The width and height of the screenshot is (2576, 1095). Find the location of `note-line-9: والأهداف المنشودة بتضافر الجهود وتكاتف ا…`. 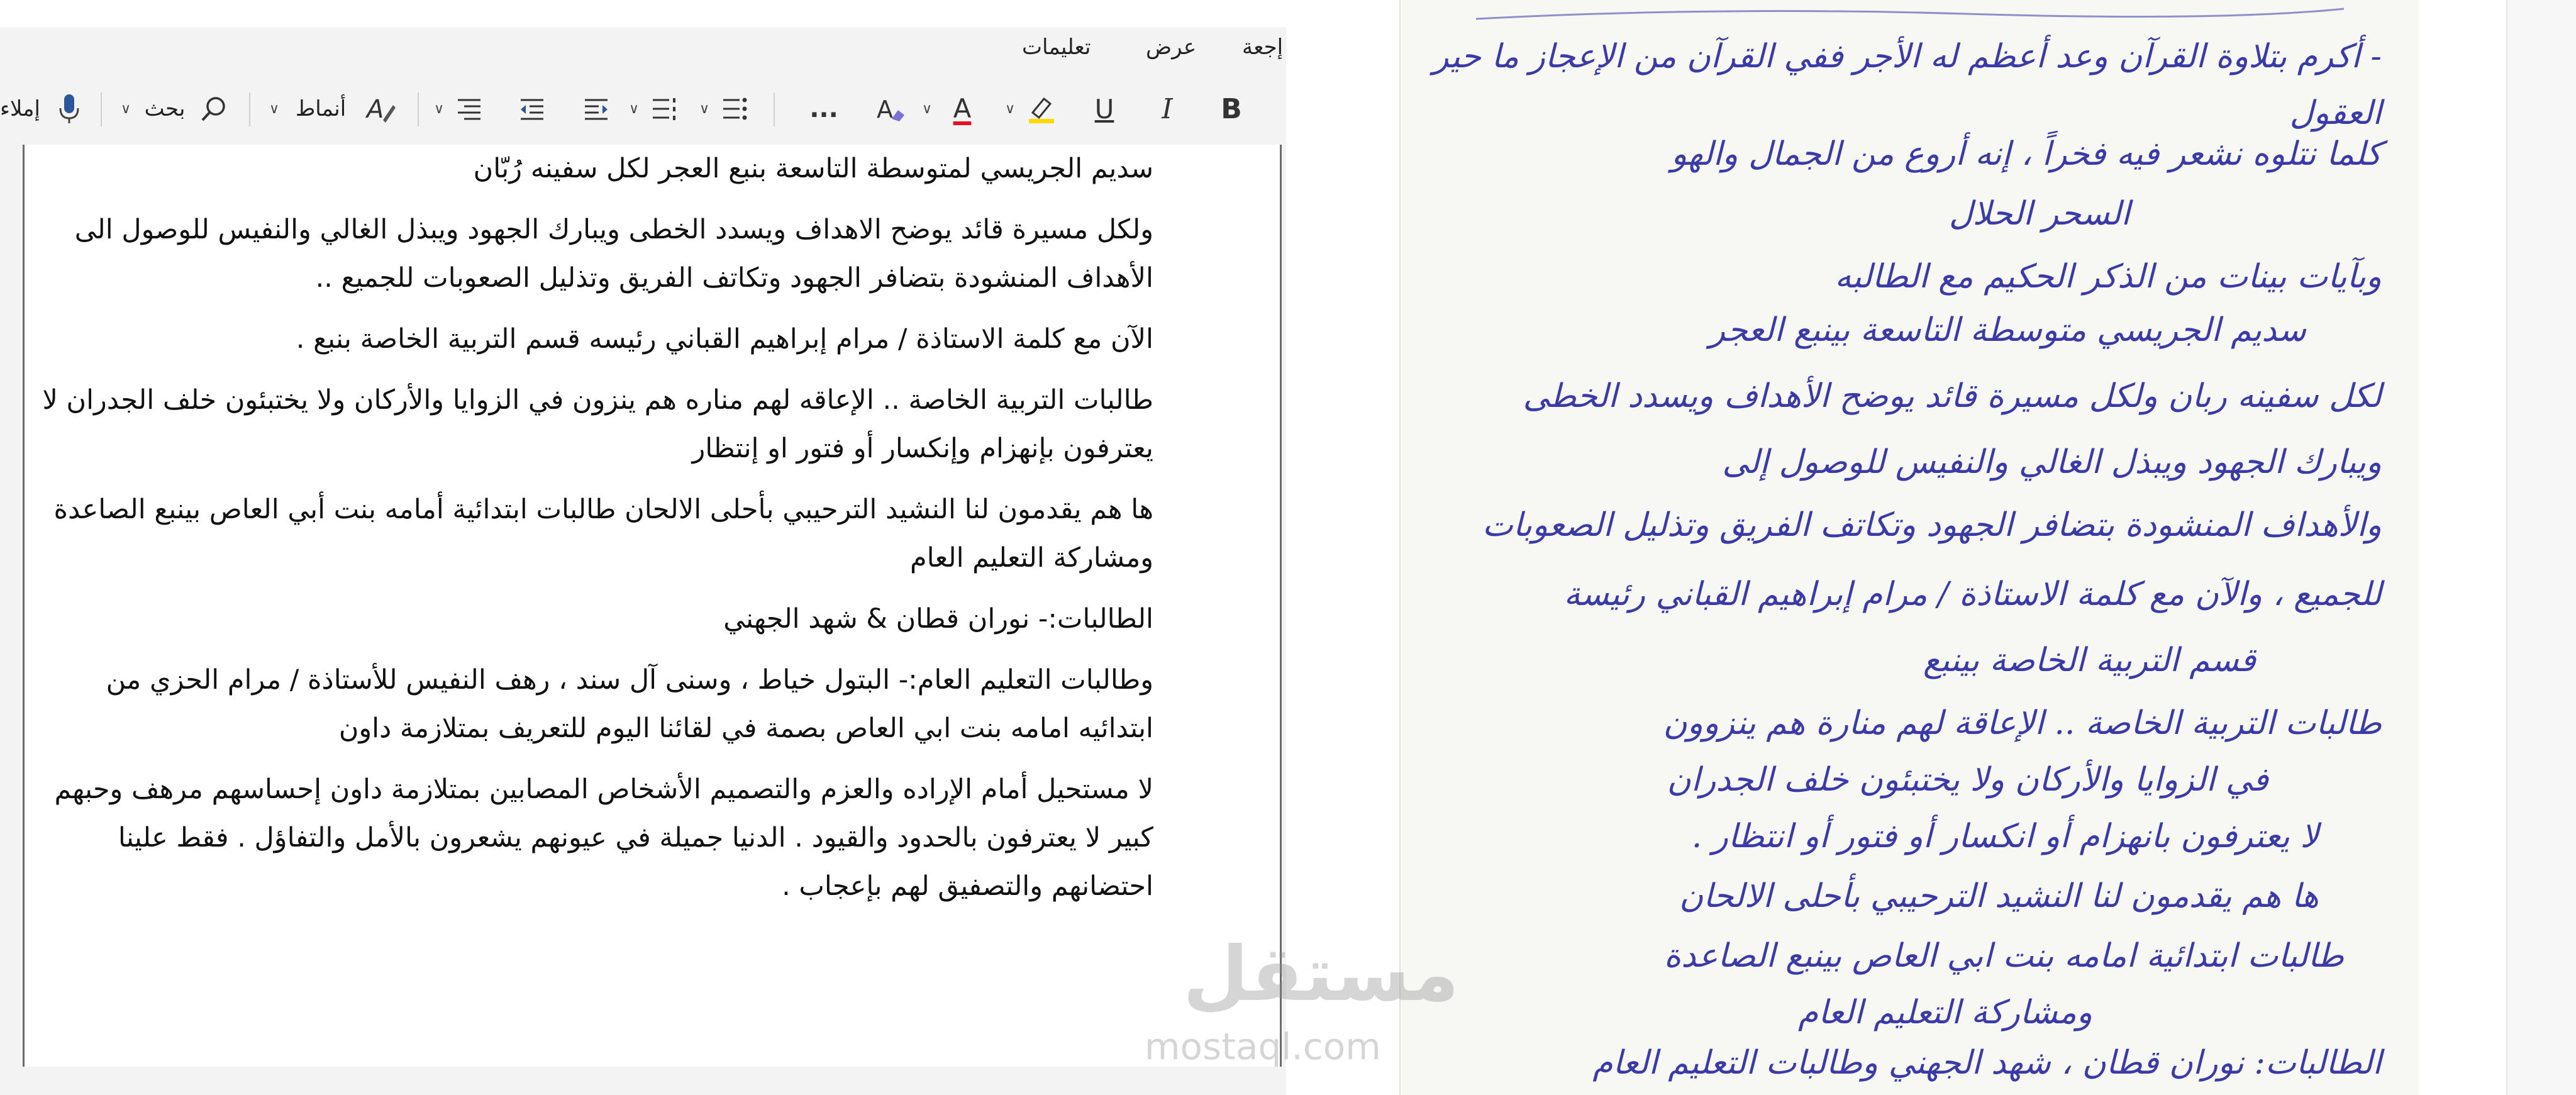

note-line-9: والأهداف المنشودة بتضافر الجهود وتكاتف ا… is located at coordinates (1932, 525).